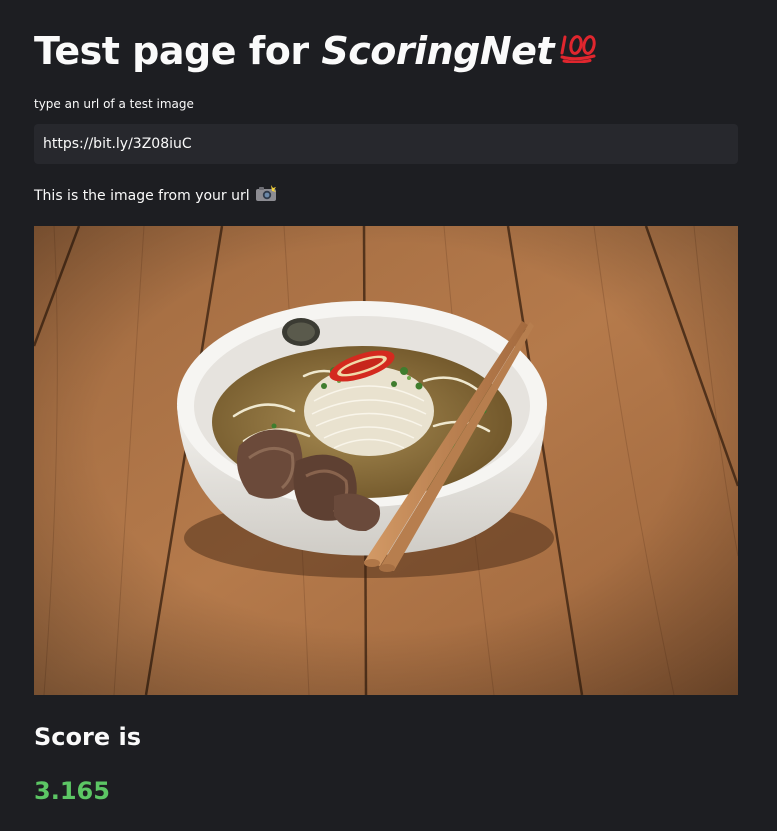  I want to click on score-heading: Score is, so click(87, 737).